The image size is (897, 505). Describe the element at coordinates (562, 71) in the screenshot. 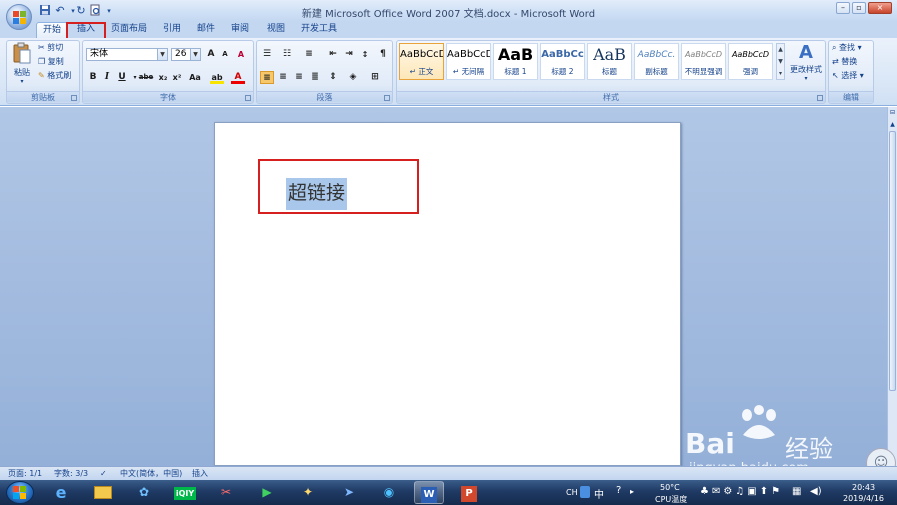

I see `style-heading-2-name: 标题 2` at that location.